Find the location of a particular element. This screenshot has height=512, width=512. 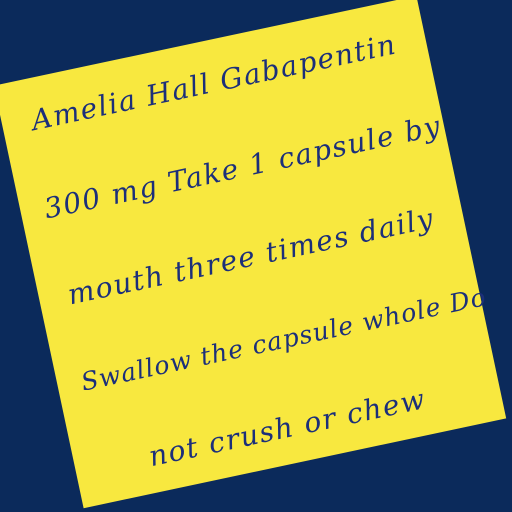

note-line-5: not crush or chew is located at coordinates (287, 428).